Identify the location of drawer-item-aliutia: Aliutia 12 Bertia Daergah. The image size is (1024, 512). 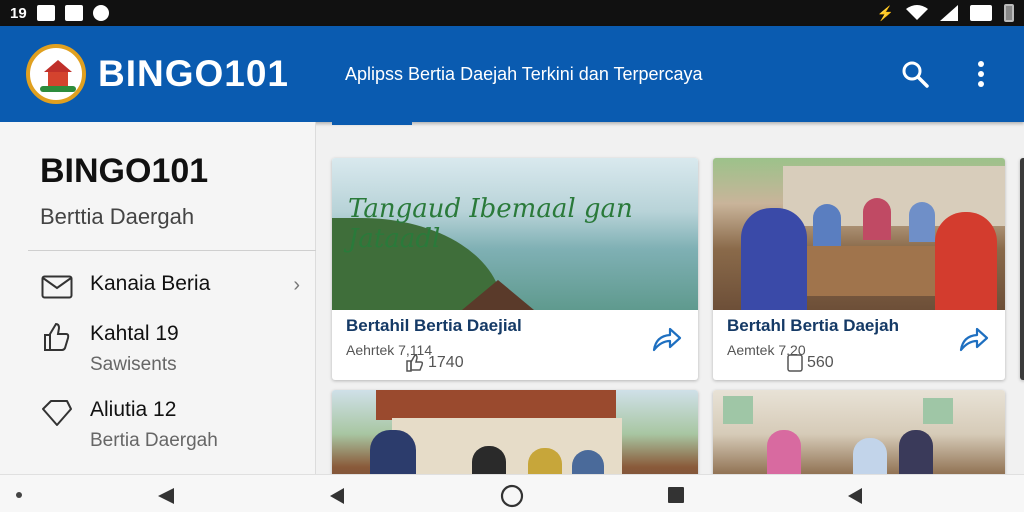
(175, 428).